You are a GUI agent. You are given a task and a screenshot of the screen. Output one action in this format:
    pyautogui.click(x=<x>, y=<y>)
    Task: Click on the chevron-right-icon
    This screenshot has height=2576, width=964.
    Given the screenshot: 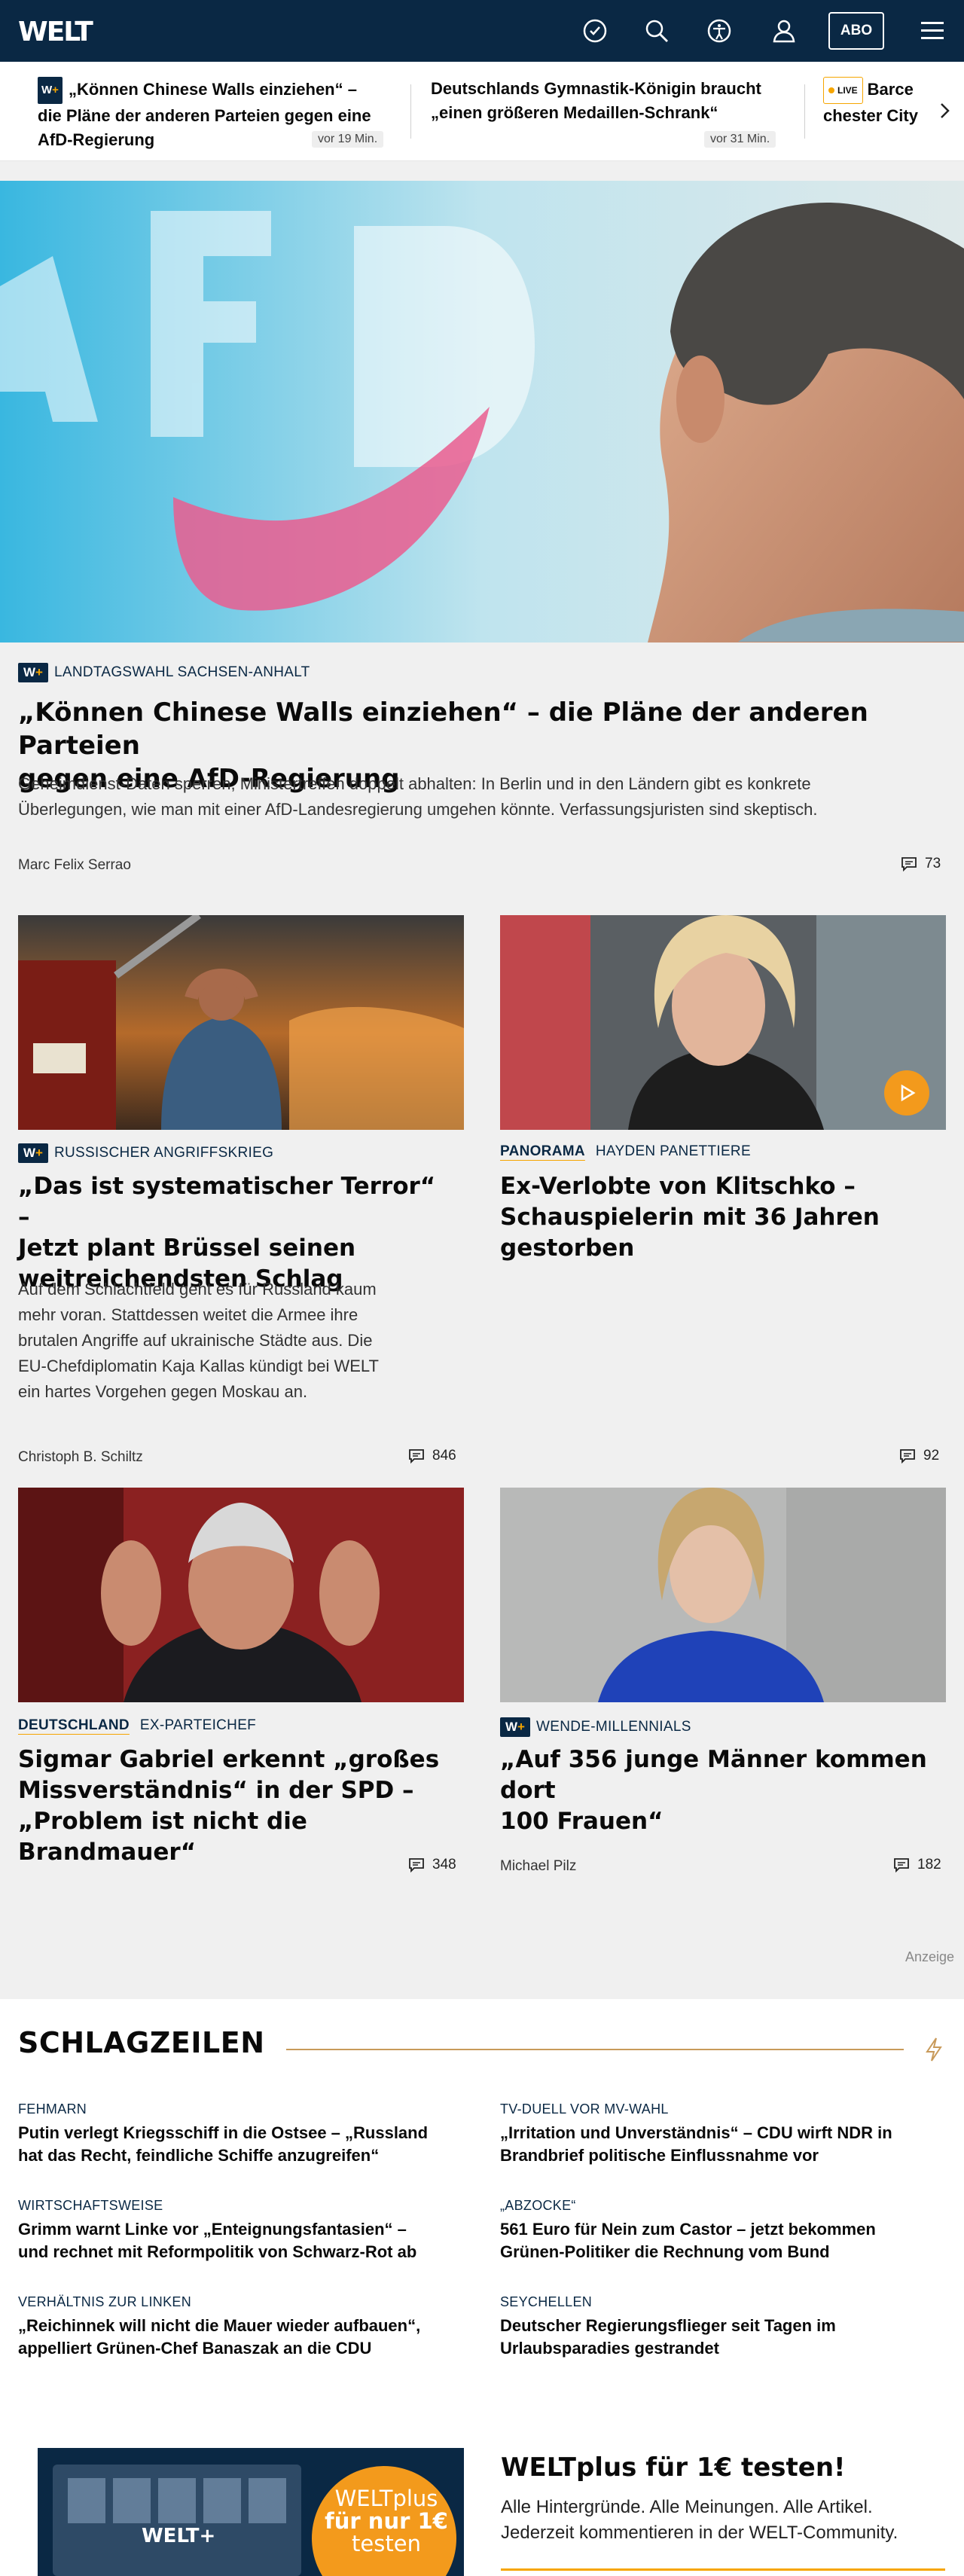 What is the action you would take?
    pyautogui.click(x=945, y=111)
    